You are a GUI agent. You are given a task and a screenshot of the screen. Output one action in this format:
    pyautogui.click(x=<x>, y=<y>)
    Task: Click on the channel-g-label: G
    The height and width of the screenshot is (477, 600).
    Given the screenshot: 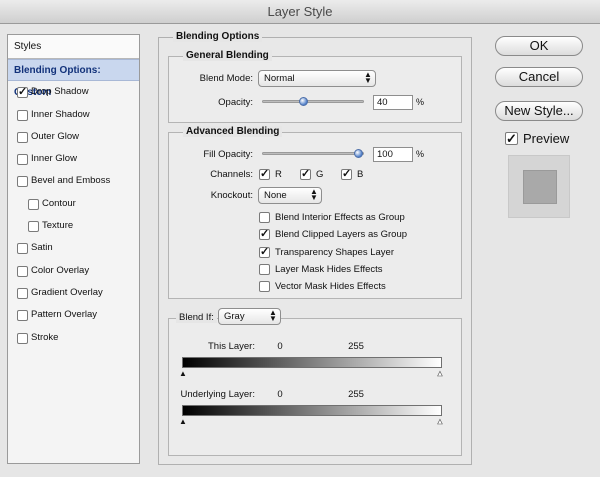 What is the action you would take?
    pyautogui.click(x=320, y=174)
    